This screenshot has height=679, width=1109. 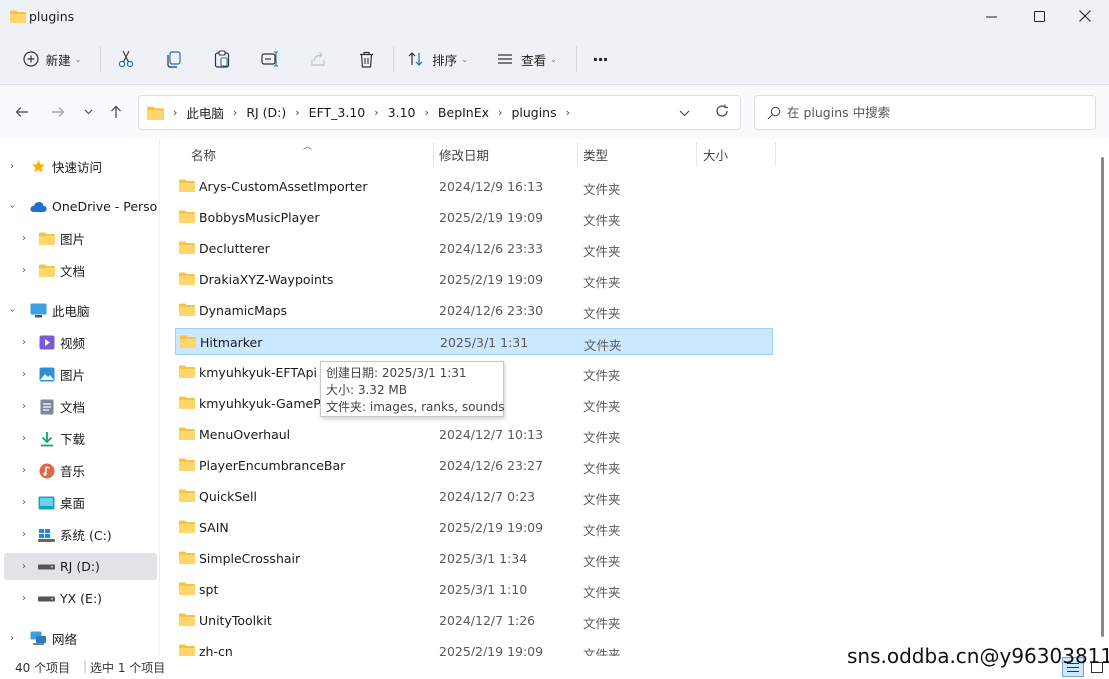 I want to click on scrollbar-thumb, so click(x=1102, y=397).